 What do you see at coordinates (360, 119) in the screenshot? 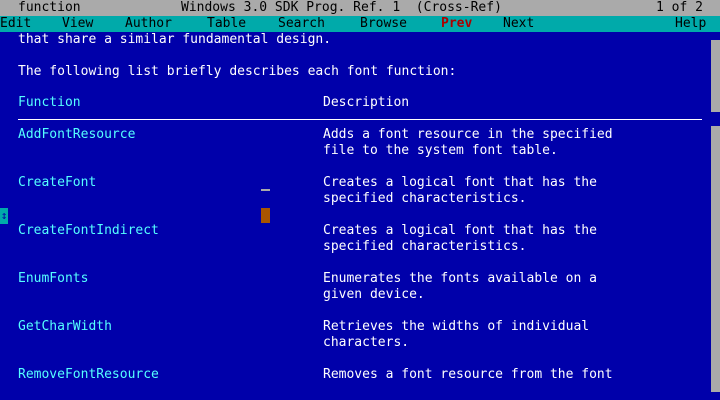
I see `header-divider` at bounding box center [360, 119].